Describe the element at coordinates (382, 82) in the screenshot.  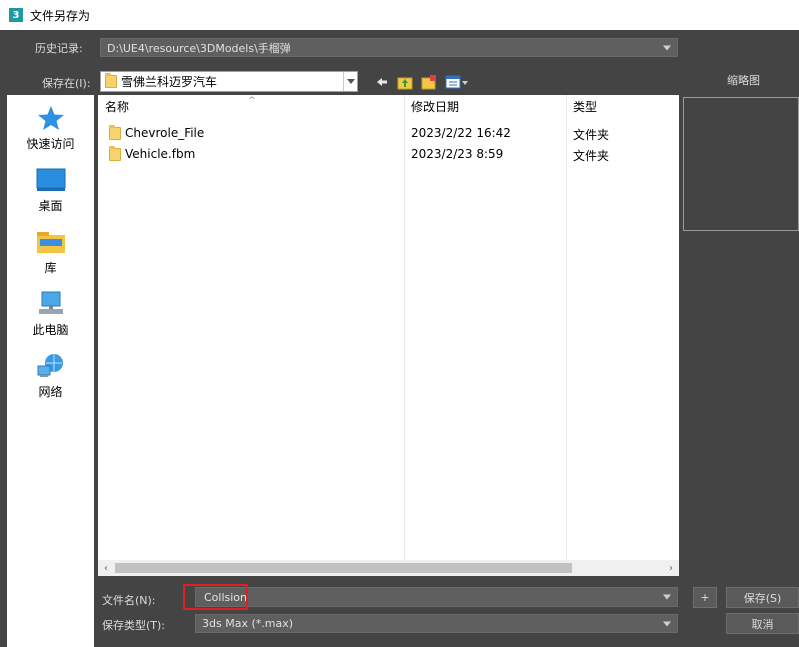
I see `back-arrow-icon` at that location.